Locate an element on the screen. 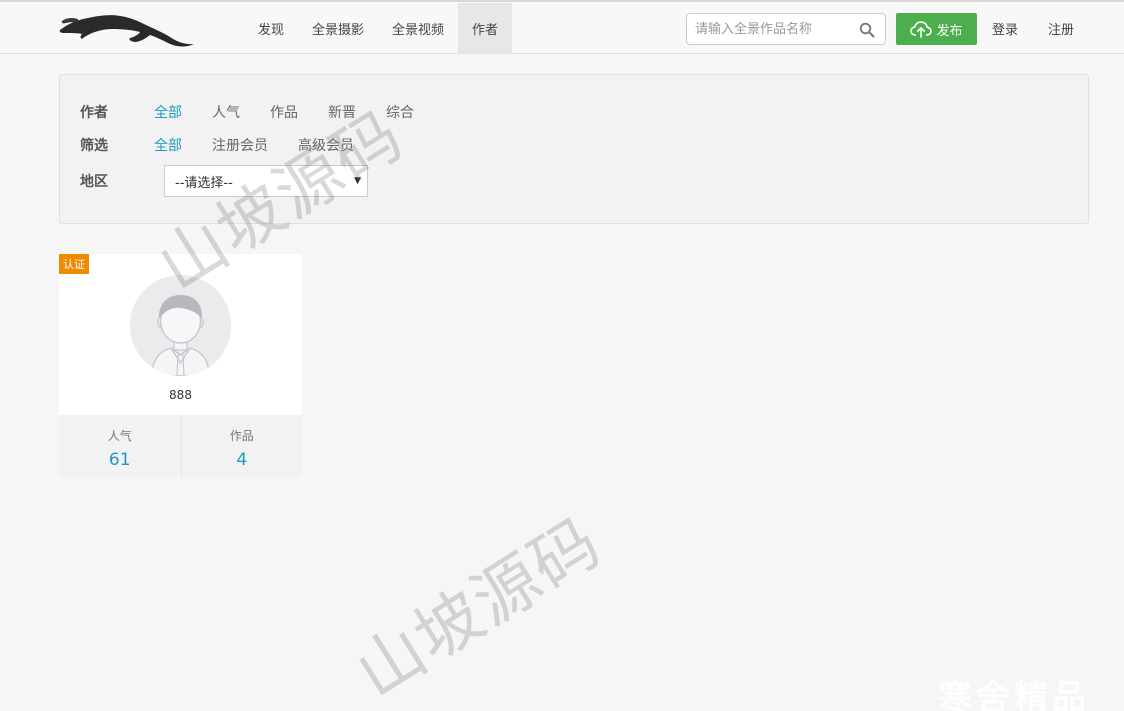 The width and height of the screenshot is (1124, 711). author-stats: 人气 61 作品 4 is located at coordinates (180, 446).